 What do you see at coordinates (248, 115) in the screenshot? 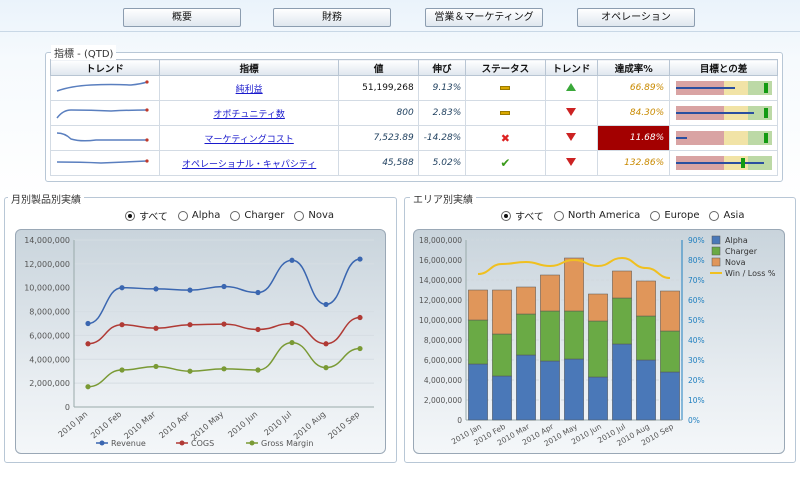
I see `metric-link: オポチュニティ数` at bounding box center [248, 115].